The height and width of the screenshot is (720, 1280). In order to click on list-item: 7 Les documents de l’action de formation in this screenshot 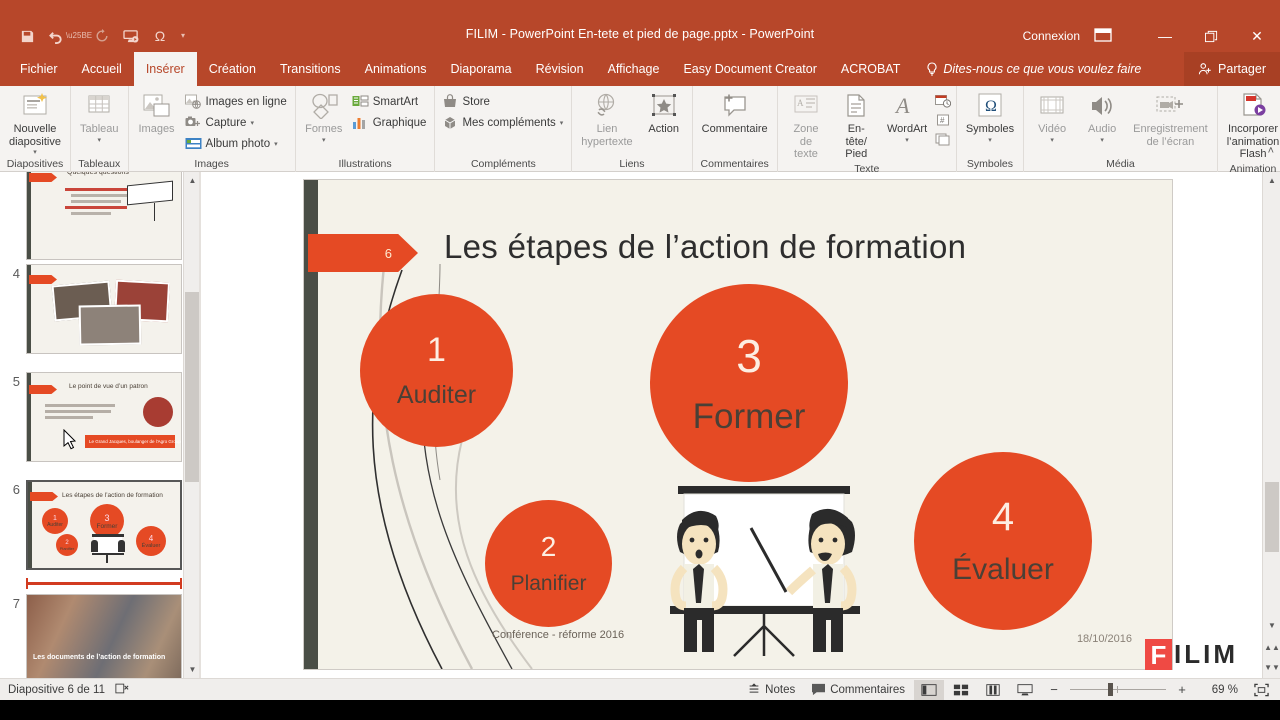, I will do `click(100, 636)`.